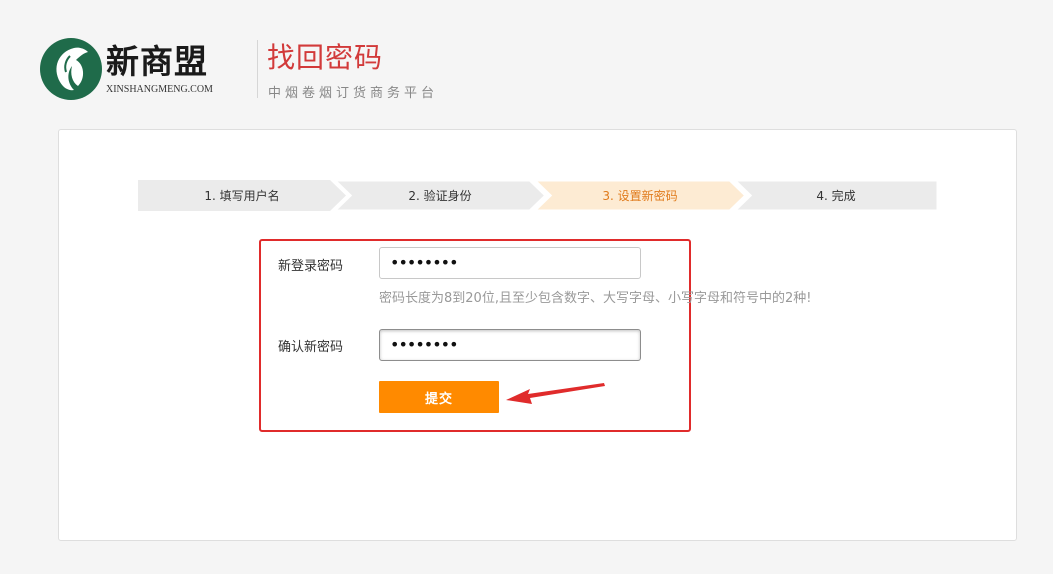 Image resolution: width=1053 pixels, height=574 pixels. I want to click on logo-domain: XINSHANGMENG.COM, so click(159, 89).